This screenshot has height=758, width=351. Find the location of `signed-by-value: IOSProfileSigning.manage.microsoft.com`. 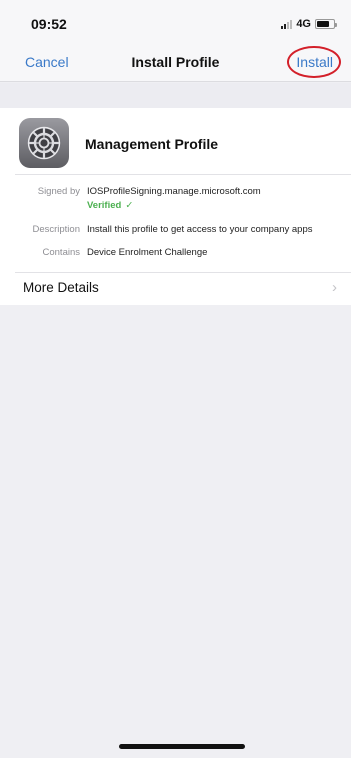

signed-by-value: IOSProfileSigning.manage.microsoft.com is located at coordinates (174, 191).